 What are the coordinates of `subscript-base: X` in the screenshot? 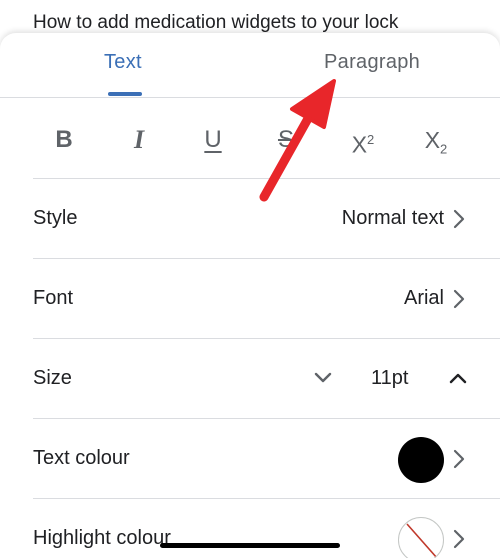 It's located at (432, 140).